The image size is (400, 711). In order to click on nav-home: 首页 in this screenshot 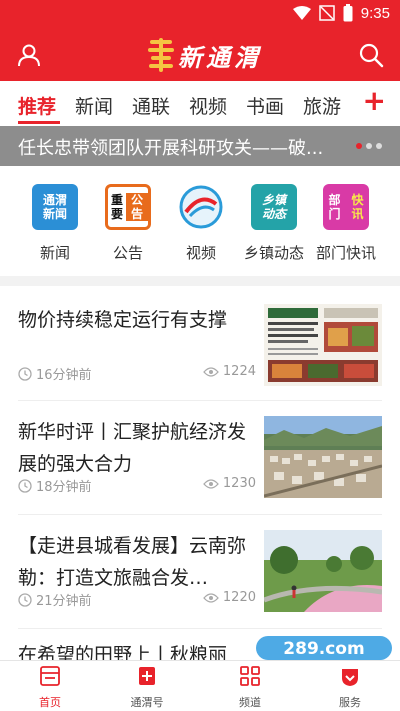, I will do `click(50, 687)`.